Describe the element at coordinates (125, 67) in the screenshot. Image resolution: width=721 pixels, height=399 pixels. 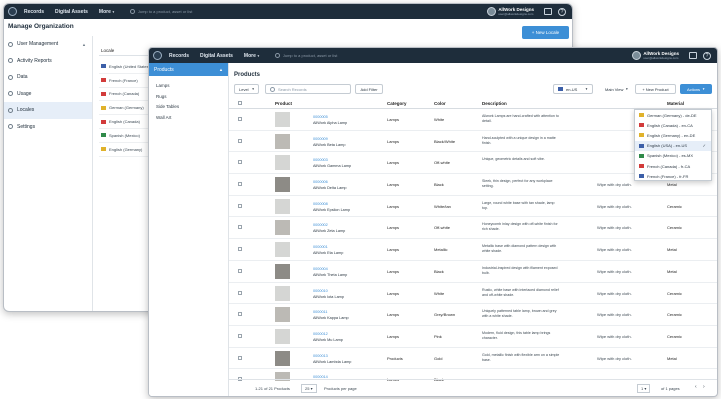
I see `locale-row: English (United States)` at that location.